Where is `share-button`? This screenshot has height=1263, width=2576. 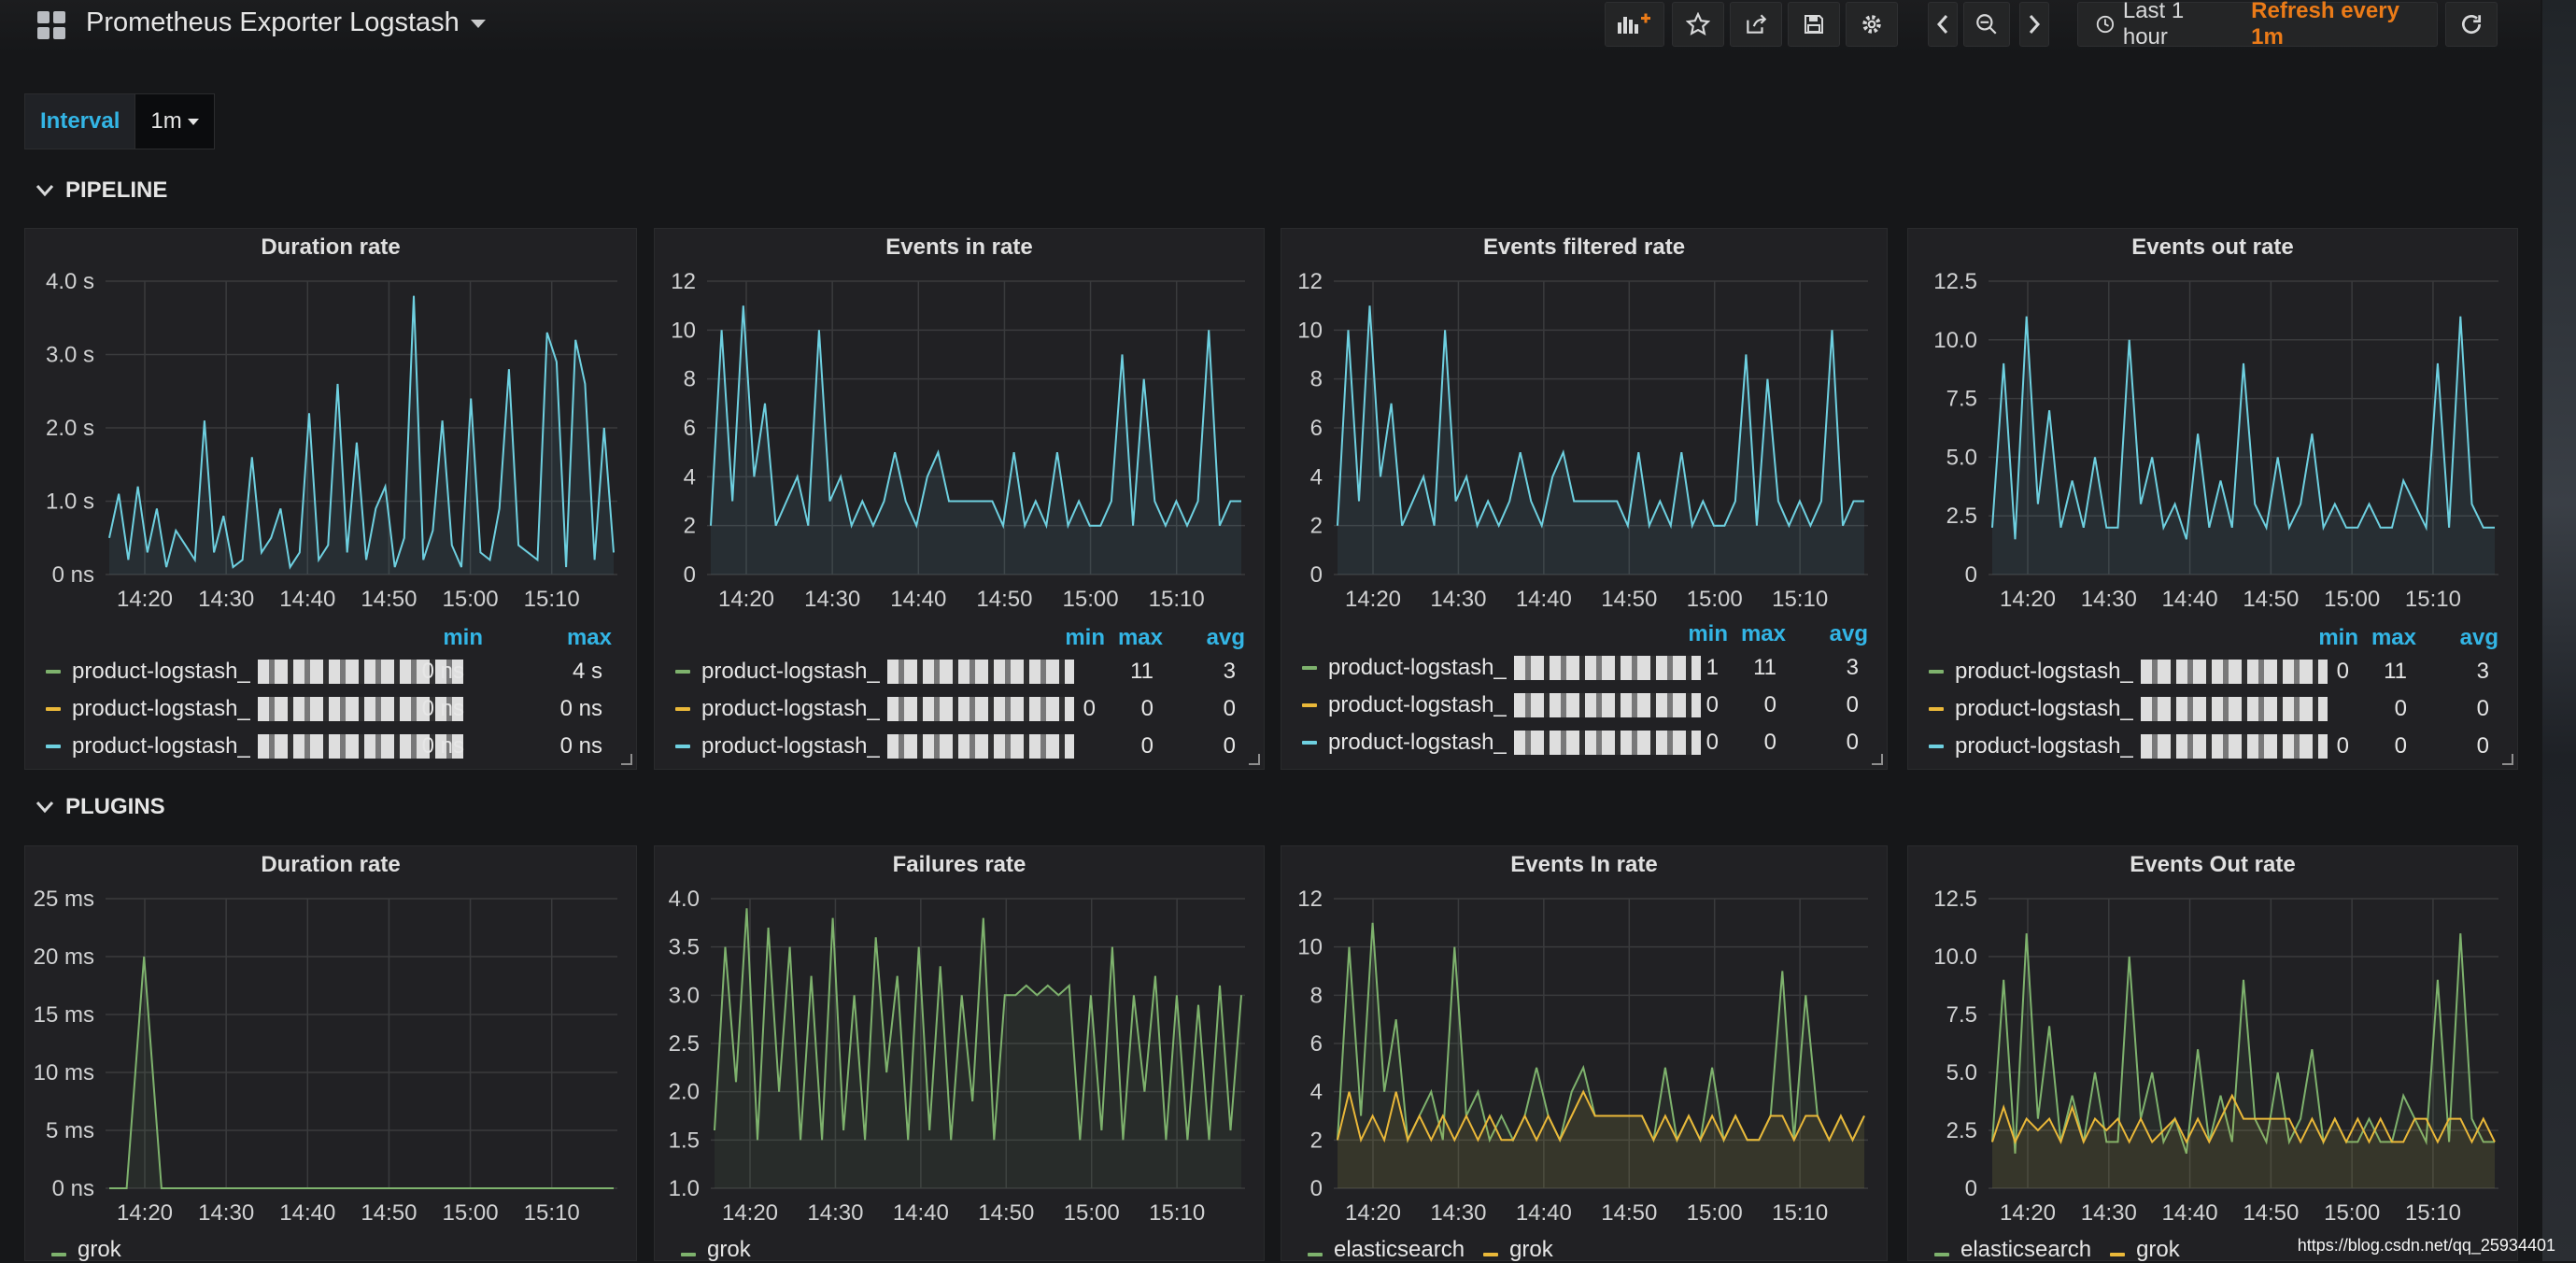
share-button is located at coordinates (1756, 25).